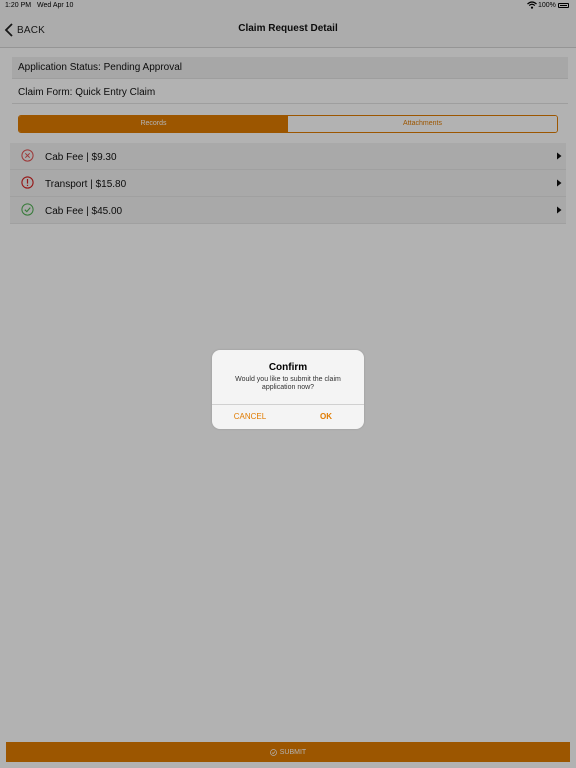  Describe the element at coordinates (288, 367) in the screenshot. I see `dialog-title: Confirm` at that location.